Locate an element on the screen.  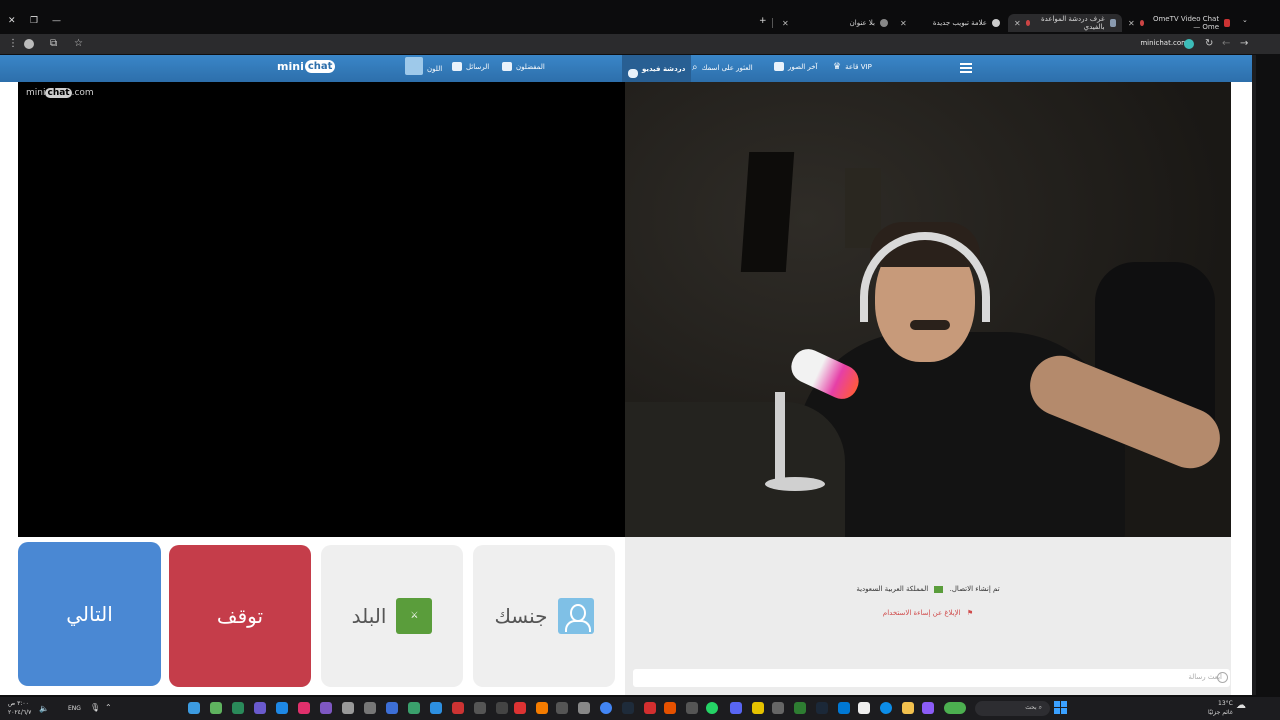
tab-new-tab: علامة تبويب جديدة ✕ is located at coordinates (950, 23).